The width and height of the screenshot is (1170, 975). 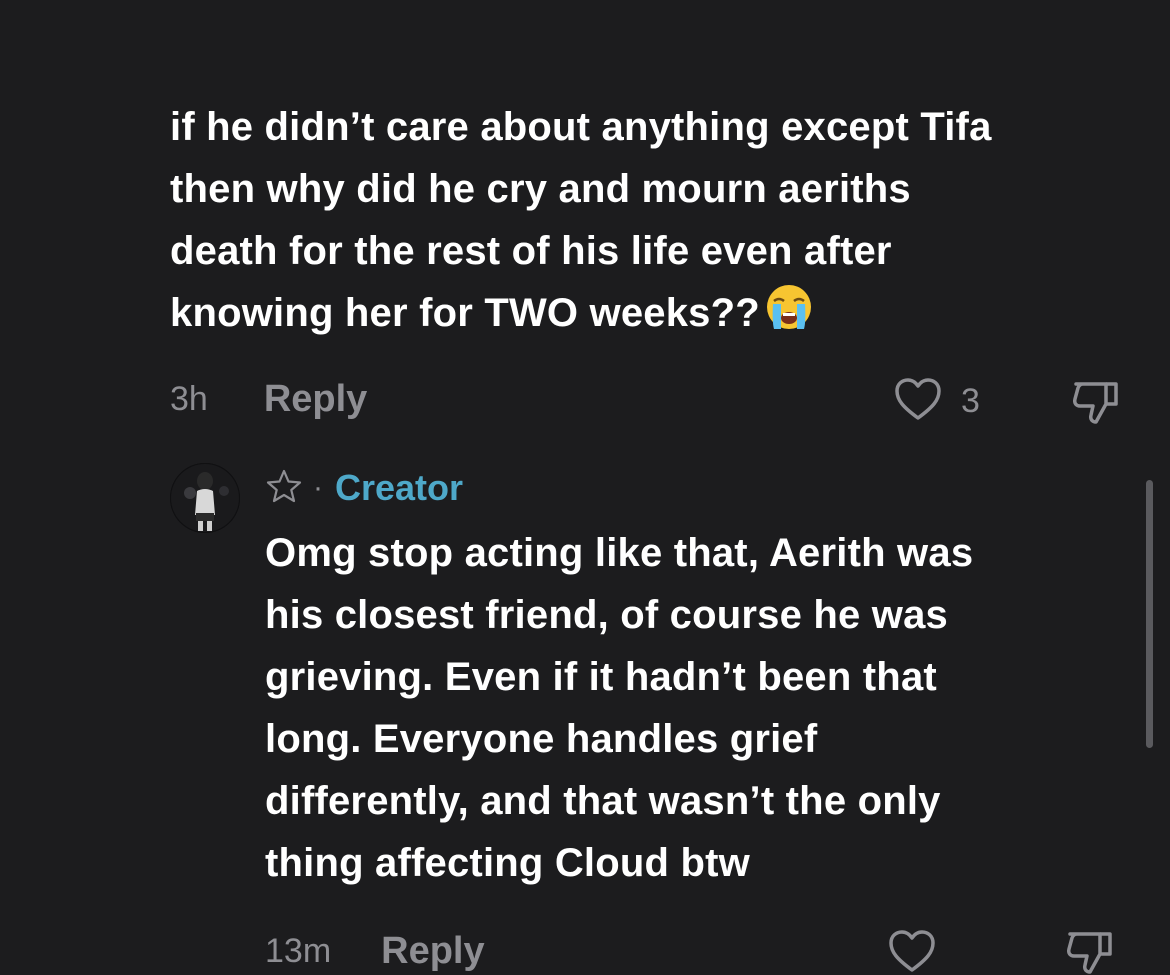 What do you see at coordinates (375, 950) in the screenshot?
I see `reply-comment-meta: 13m Reply` at bounding box center [375, 950].